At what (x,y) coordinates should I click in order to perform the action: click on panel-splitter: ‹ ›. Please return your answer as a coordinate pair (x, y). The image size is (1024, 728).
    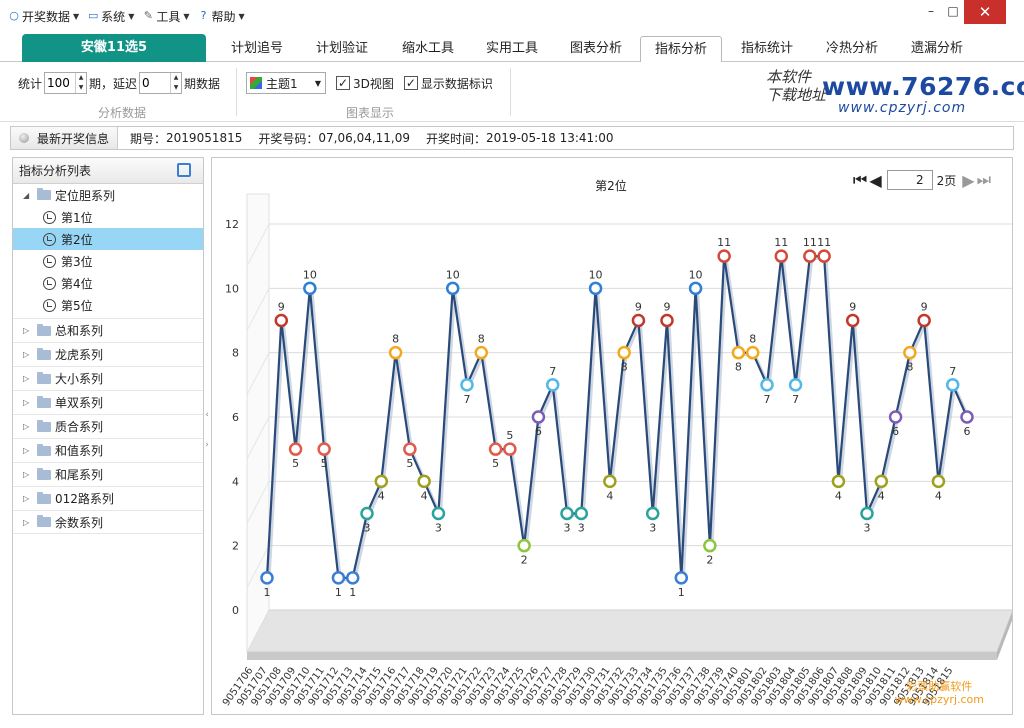
    Looking at the image, I should click on (207, 430).